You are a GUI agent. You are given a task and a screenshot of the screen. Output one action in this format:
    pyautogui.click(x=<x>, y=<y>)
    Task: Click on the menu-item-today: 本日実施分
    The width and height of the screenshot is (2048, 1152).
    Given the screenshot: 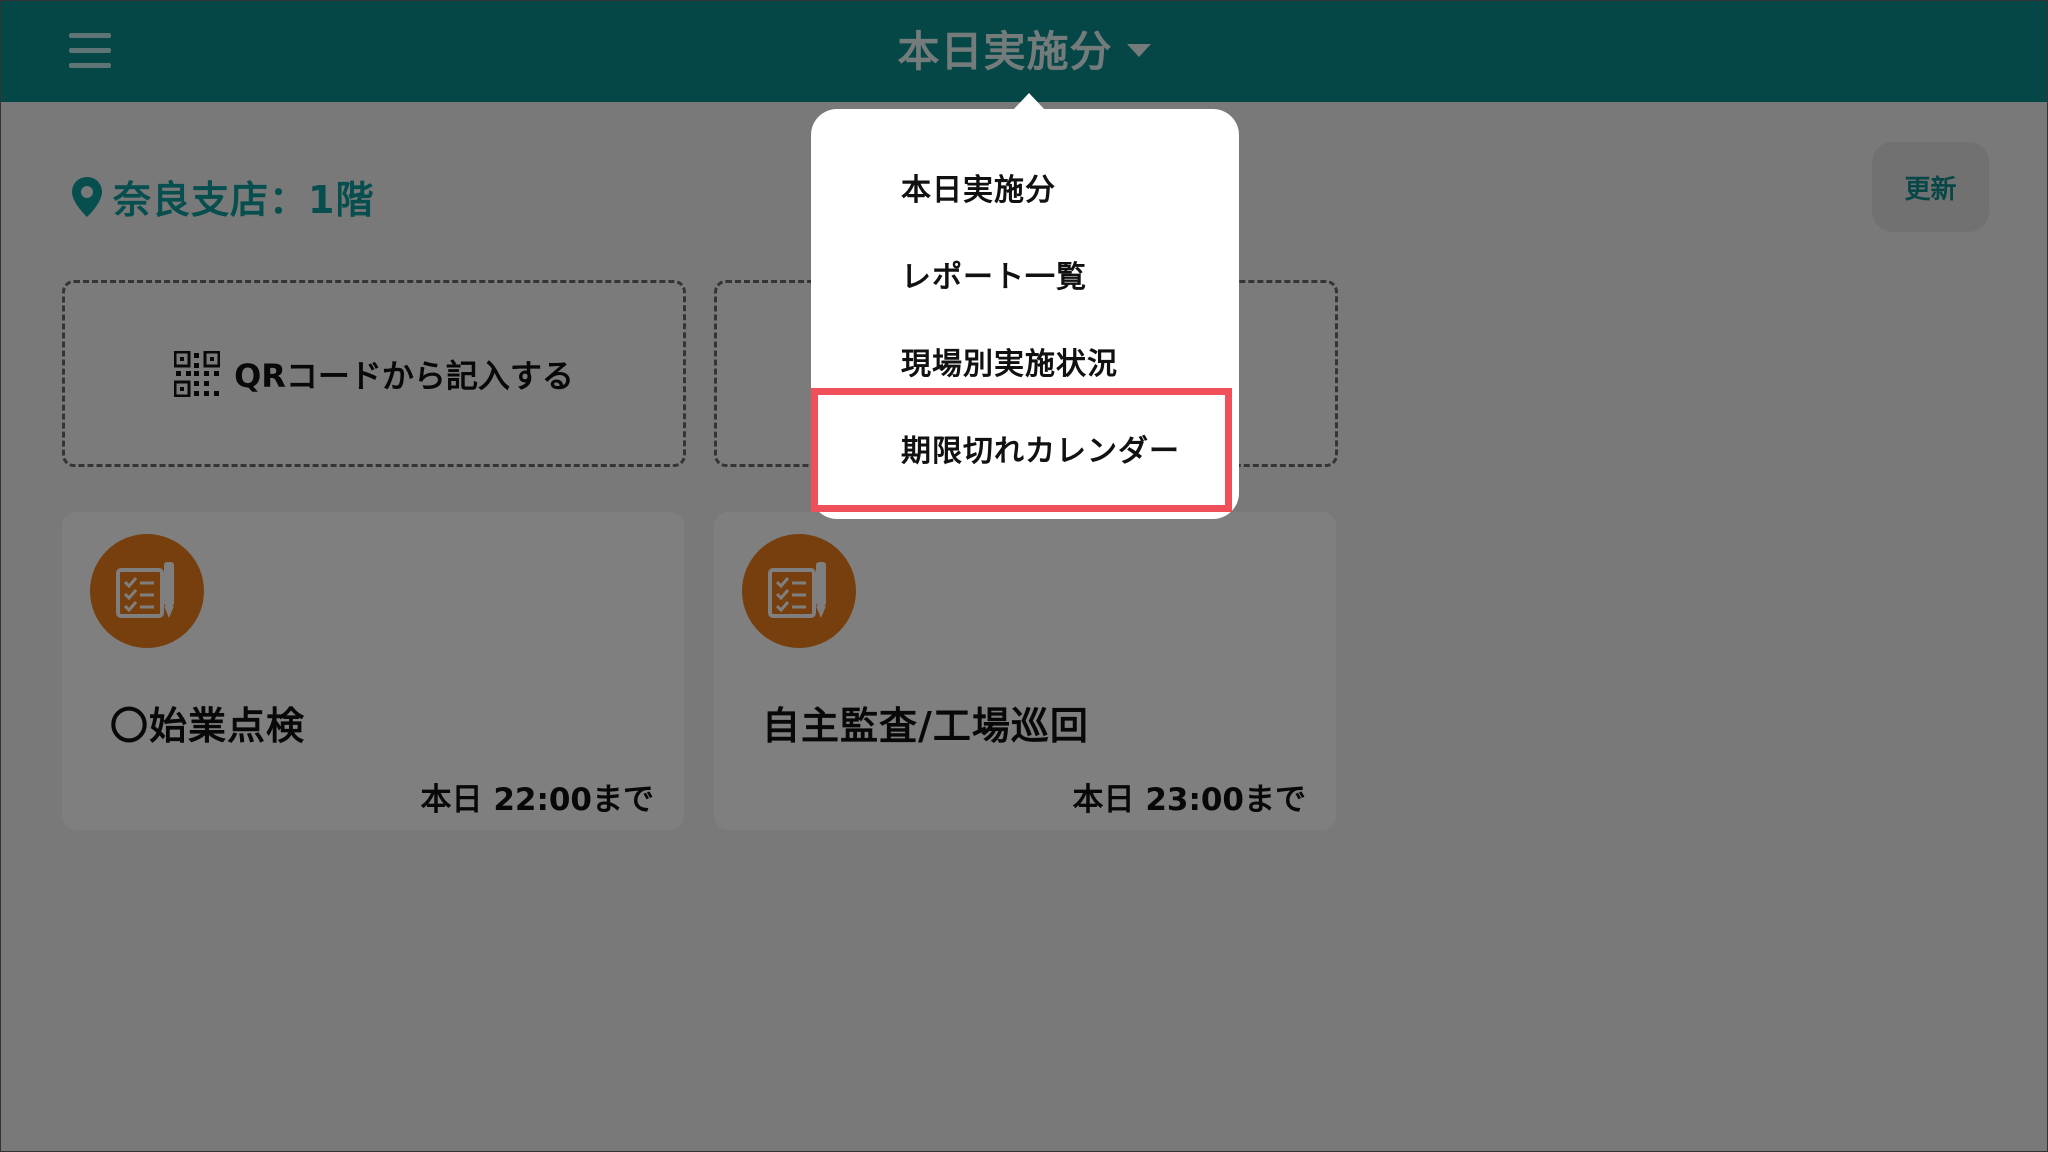 What is the action you would take?
    pyautogui.click(x=978, y=187)
    